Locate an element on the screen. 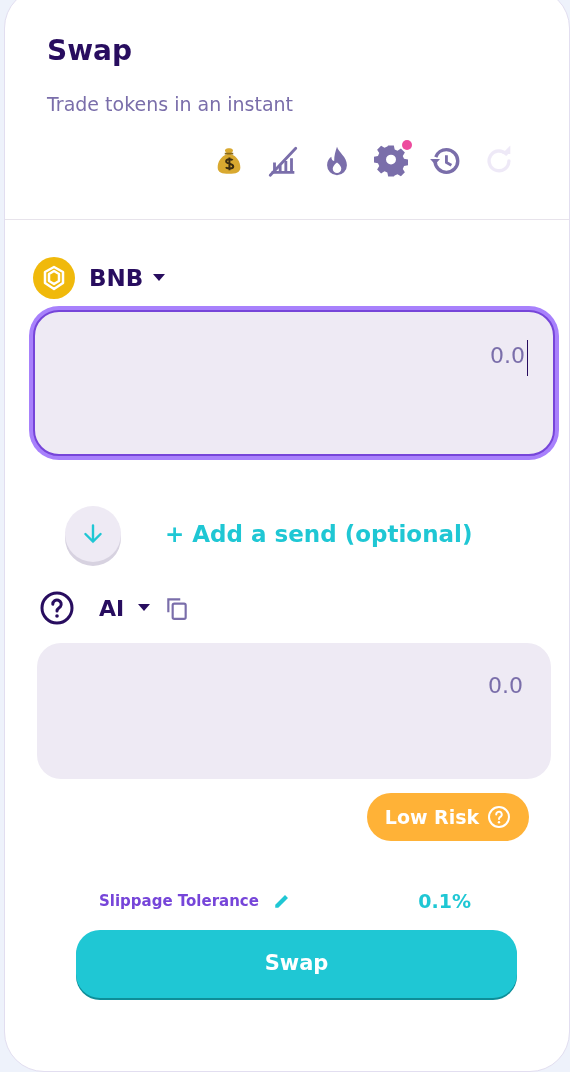 The height and width of the screenshot is (1072, 570). switch-direction-button is located at coordinates (93, 534).